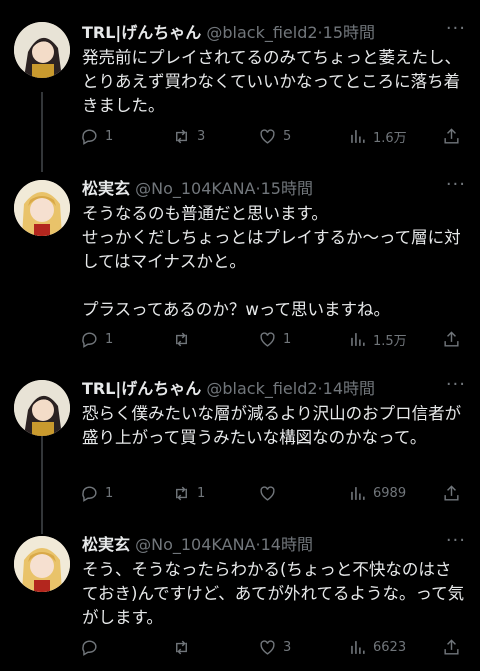  What do you see at coordinates (188, 493) in the screenshot?
I see `retweet-button: 1` at bounding box center [188, 493].